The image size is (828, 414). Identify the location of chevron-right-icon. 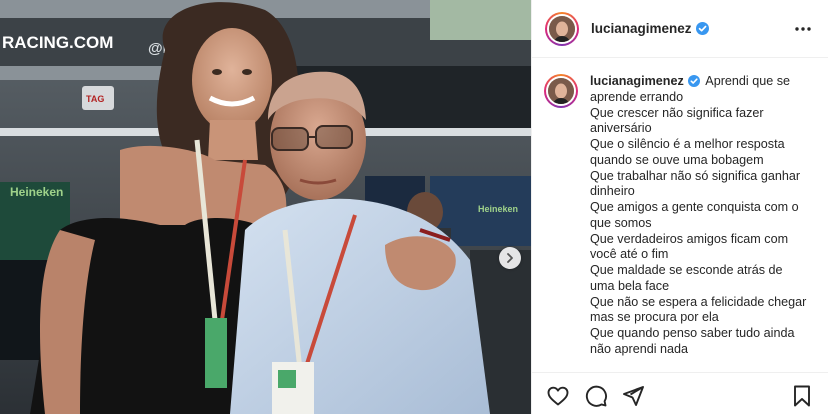
(510, 258).